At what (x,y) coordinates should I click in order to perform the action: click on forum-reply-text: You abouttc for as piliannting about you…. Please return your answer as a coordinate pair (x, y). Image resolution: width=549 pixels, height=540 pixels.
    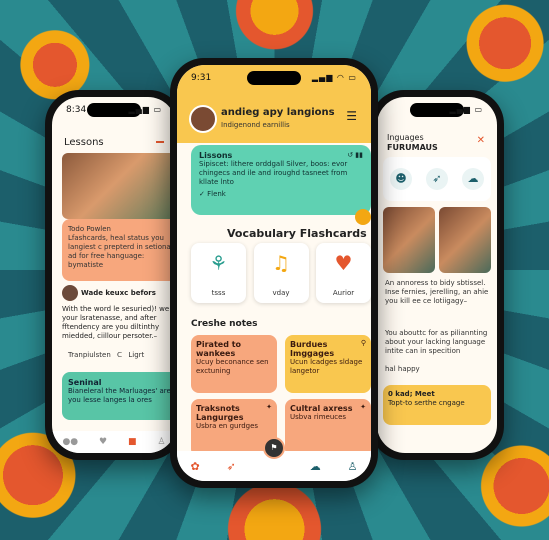
    Looking at the image, I should click on (436, 342).